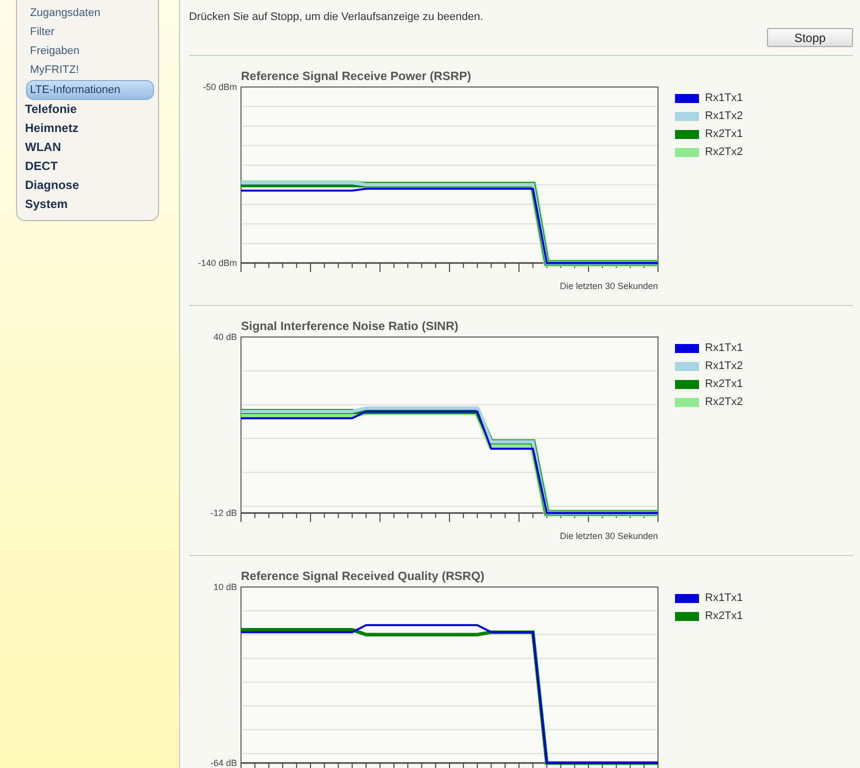 This screenshot has width=860, height=768. Describe the element at coordinates (356, 76) in the screenshot. I see `chart-title: Reference Signal Receive Power (RSRP)` at that location.